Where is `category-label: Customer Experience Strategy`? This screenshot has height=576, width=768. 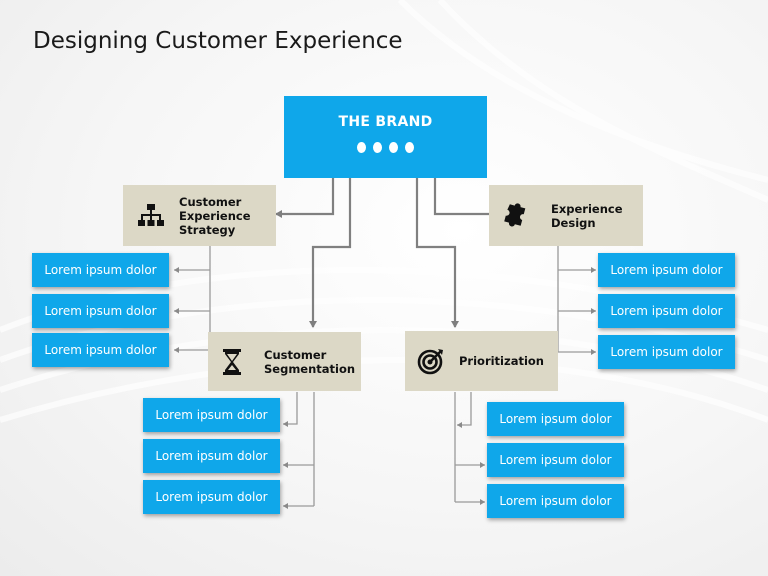 category-label: Customer Experience Strategy is located at coordinates (215, 215).